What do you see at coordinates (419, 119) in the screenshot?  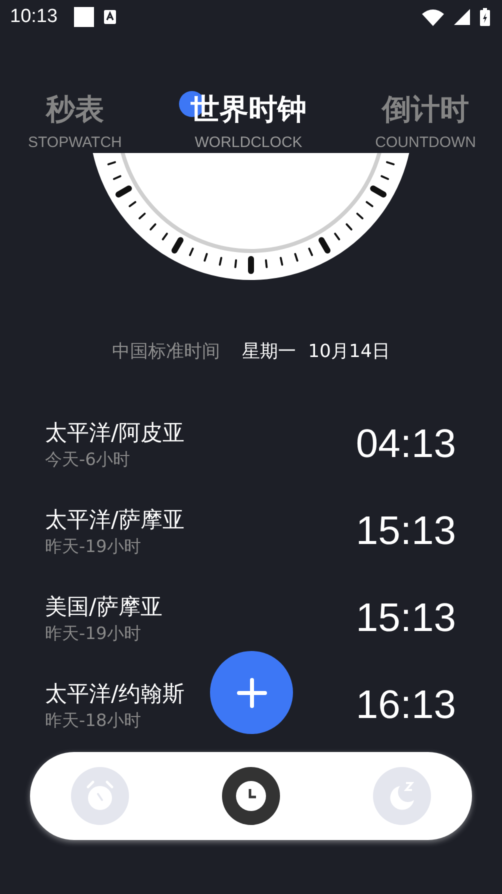 I see `tab: 倒计时 COUNTDOWN` at bounding box center [419, 119].